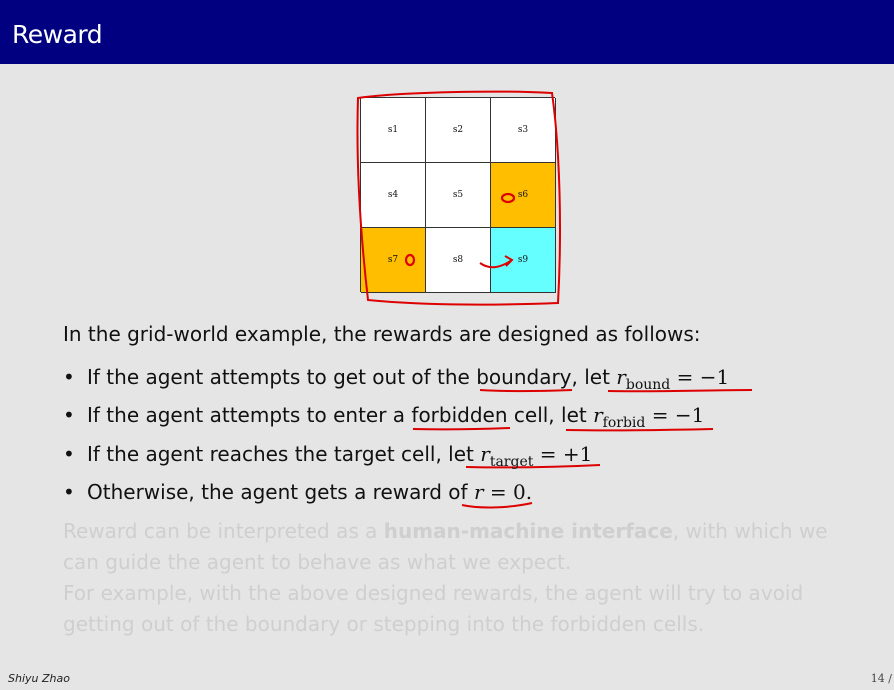 This screenshot has width=894, height=690. What do you see at coordinates (282, 377) in the screenshot?
I see `bullet-text: If the agent attempts to get out of the` at bounding box center [282, 377].